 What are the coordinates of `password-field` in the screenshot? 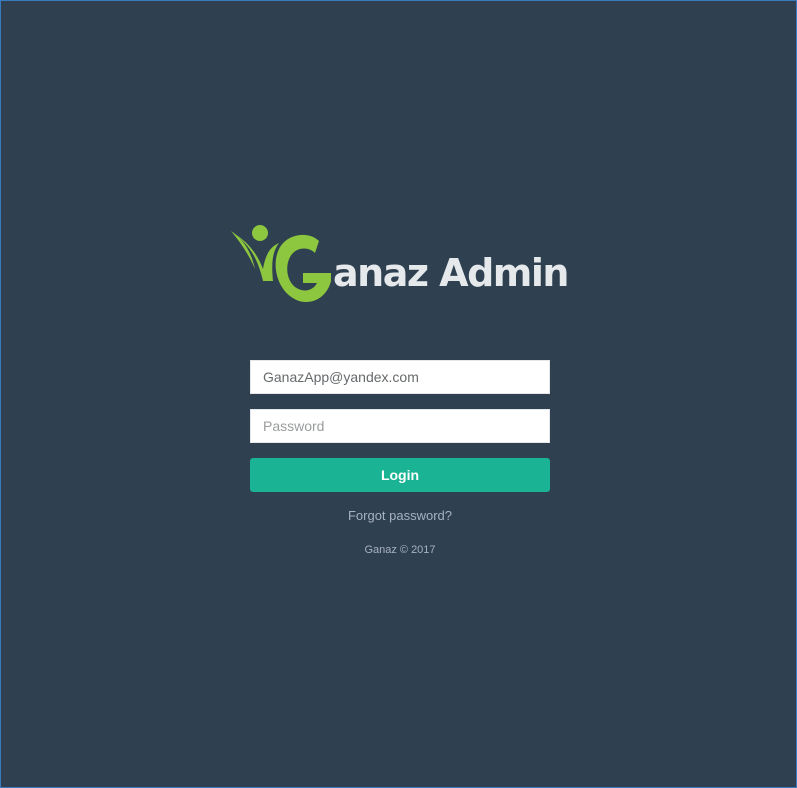 It's located at (400, 426).